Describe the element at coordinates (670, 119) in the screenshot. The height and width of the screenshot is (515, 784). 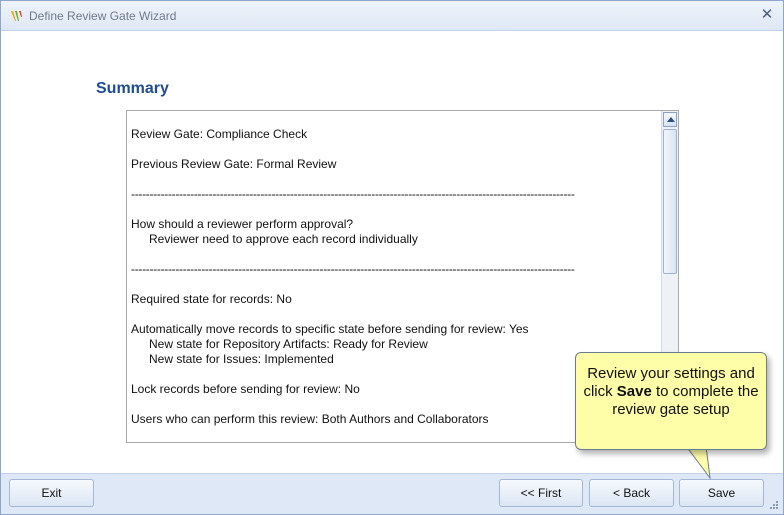
I see `scroll-up-icon` at that location.